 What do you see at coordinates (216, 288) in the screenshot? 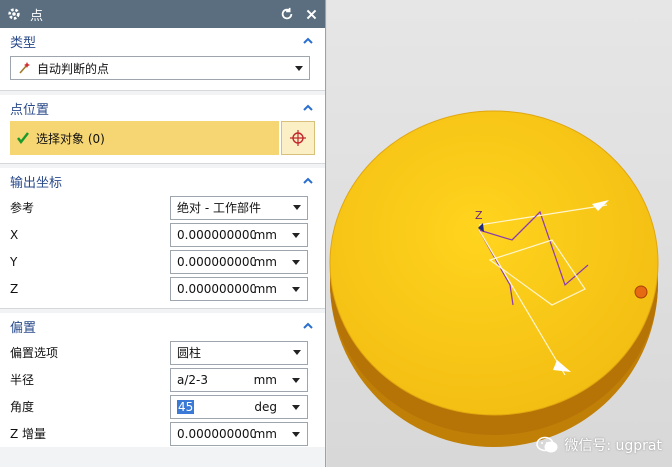
I see `z-value: 0.0000000000` at bounding box center [216, 288].